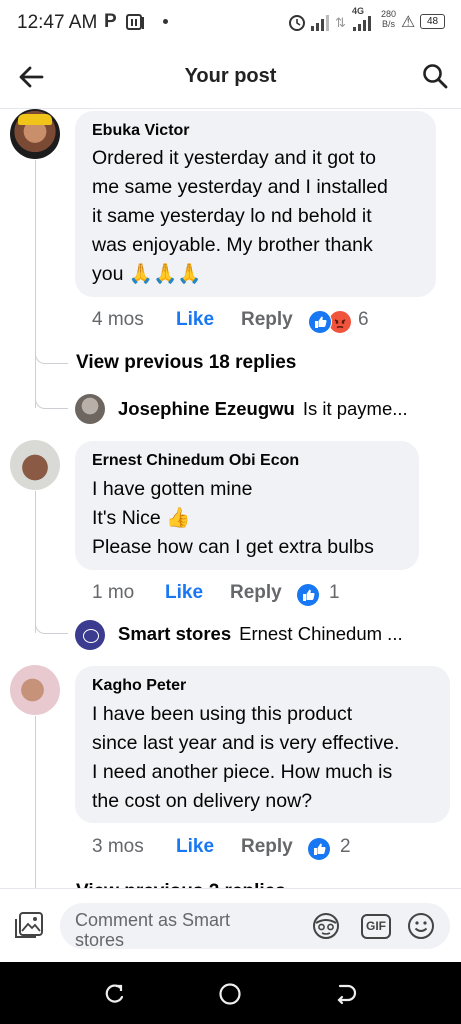  What do you see at coordinates (186, 363) in the screenshot?
I see `view-previous-replies-button: View previous 18 replies` at bounding box center [186, 363].